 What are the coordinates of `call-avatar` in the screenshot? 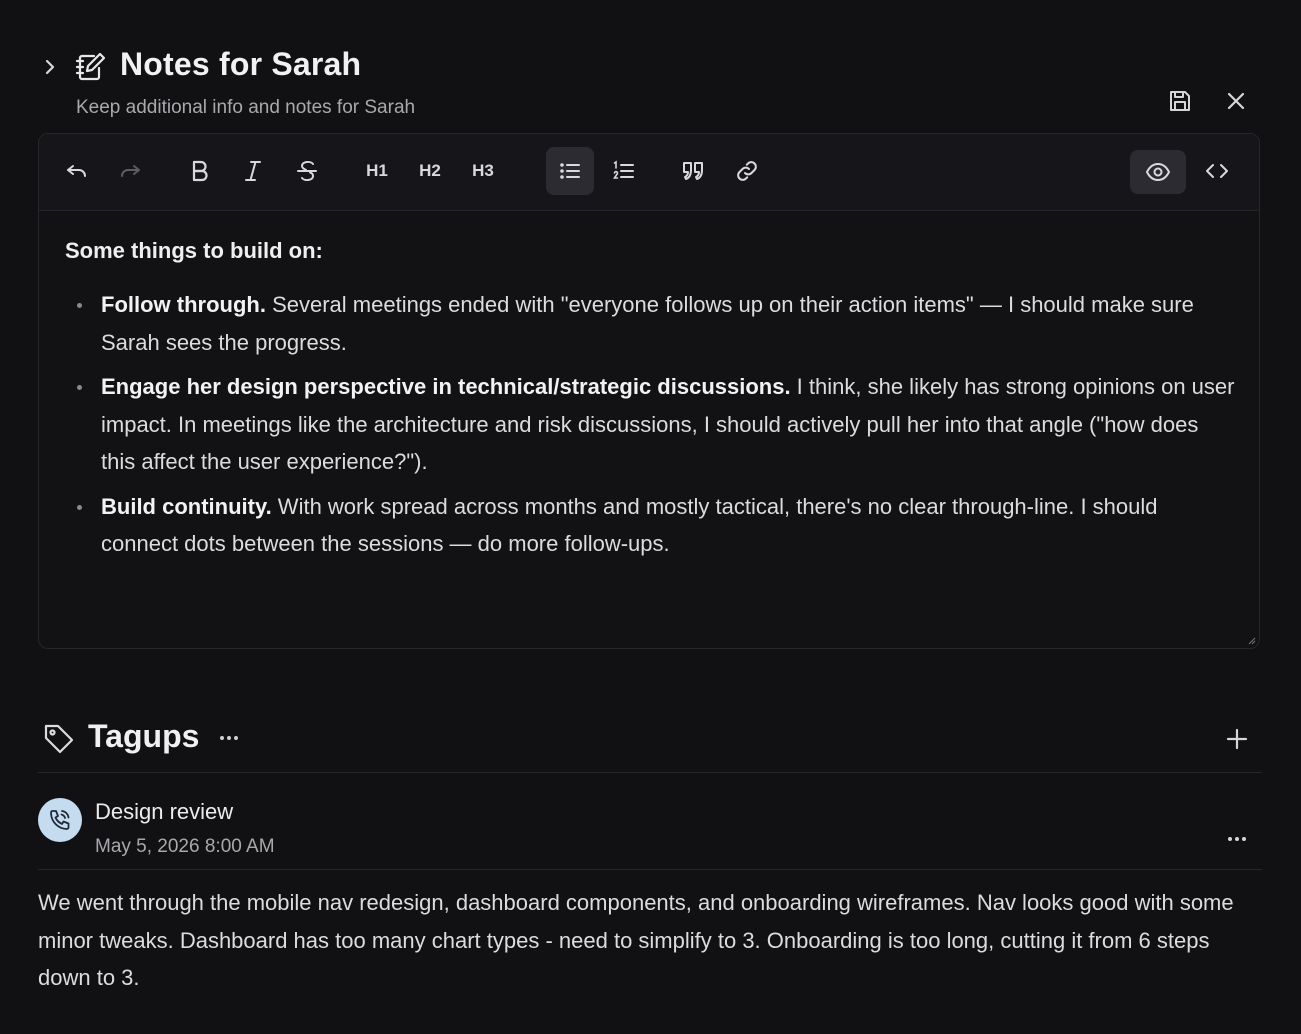 It's located at (60, 820).